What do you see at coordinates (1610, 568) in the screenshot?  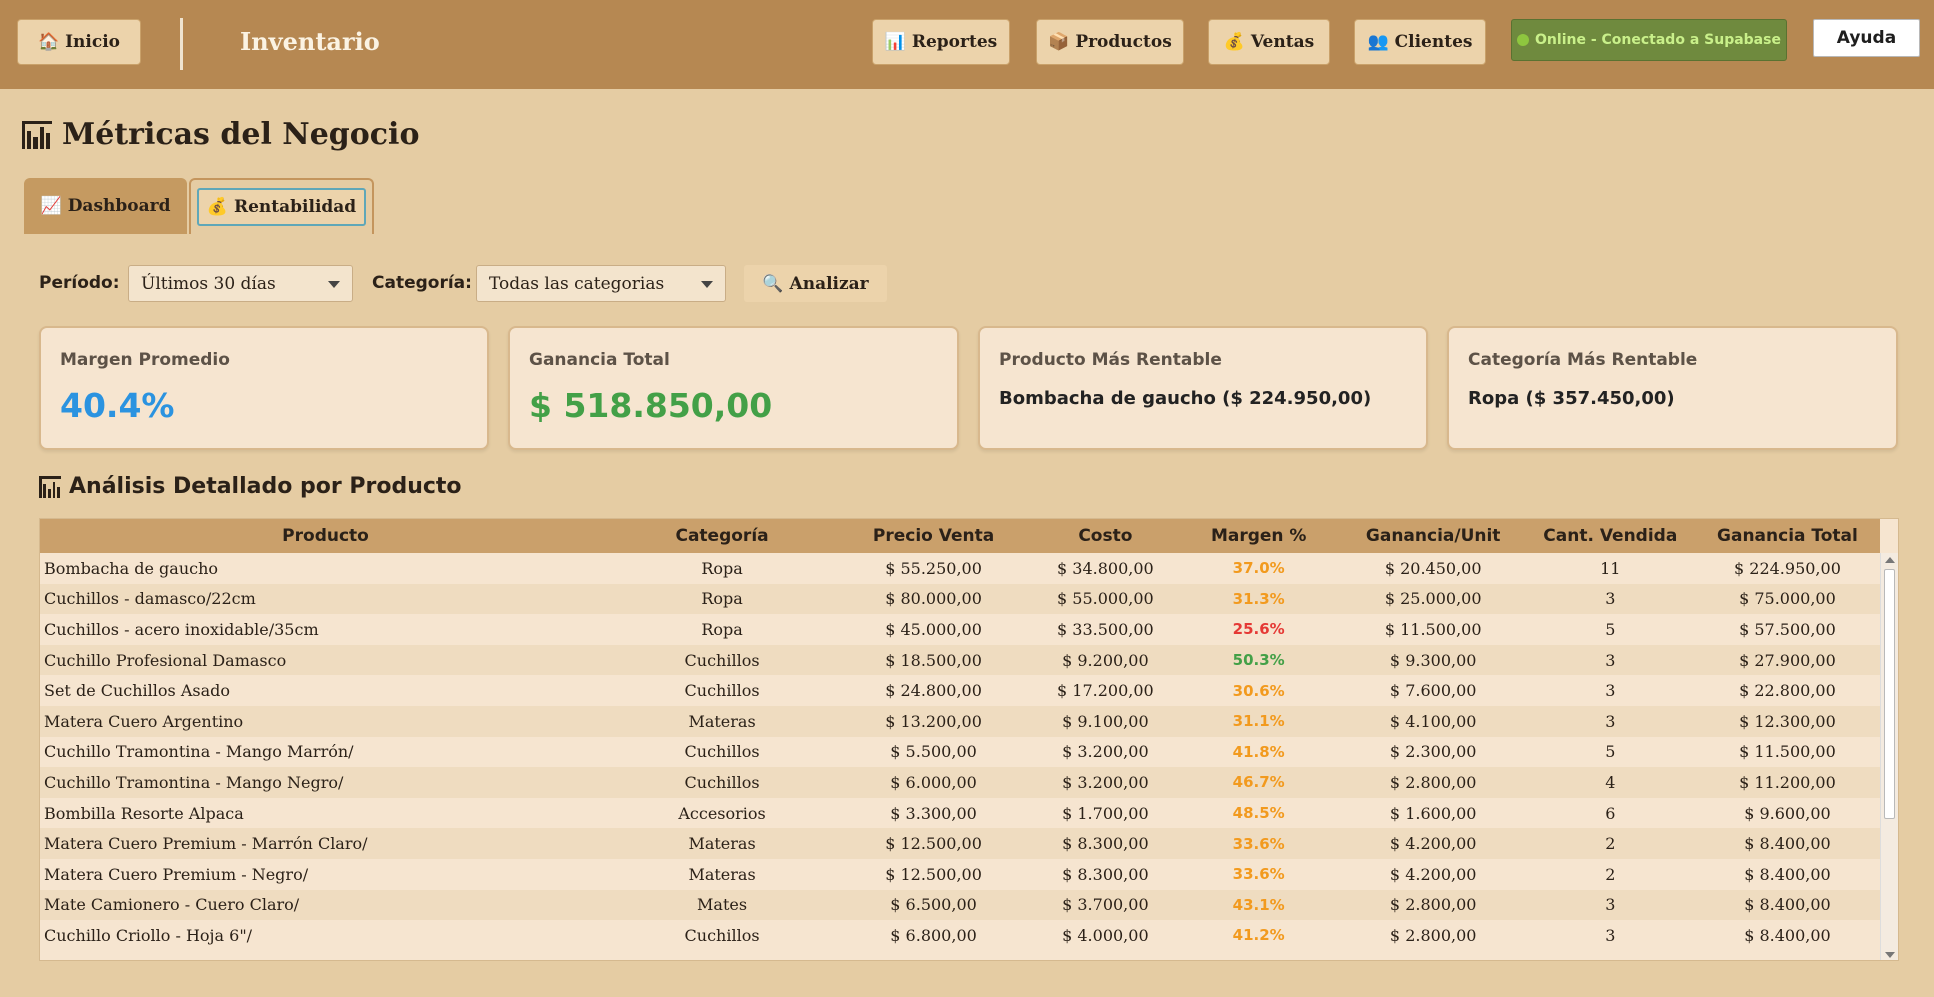 I see `table-cell: 11` at bounding box center [1610, 568].